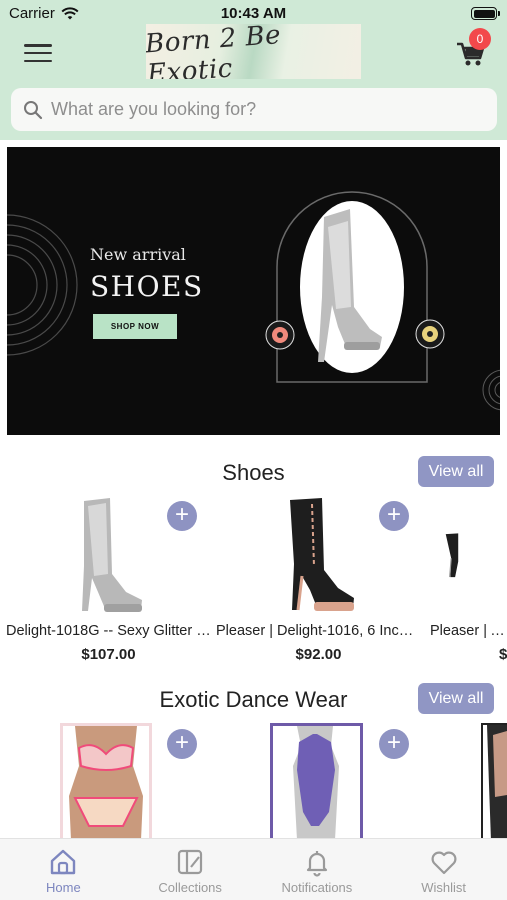  I want to click on cart-count-badge: 0, so click(480, 39).